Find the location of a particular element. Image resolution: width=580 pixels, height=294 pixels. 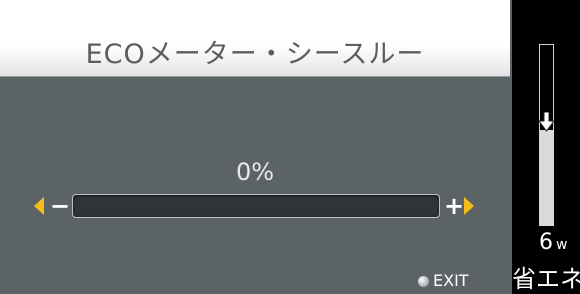

power-unit: w is located at coordinates (562, 245).